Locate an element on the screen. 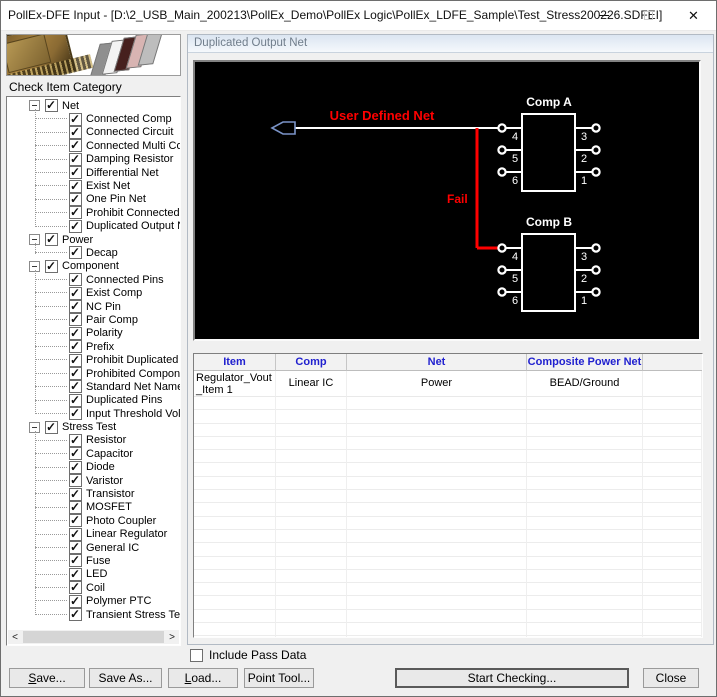 This screenshot has width=717, height=697. header-cell-composite-power-net: Composite Power Net is located at coordinates (585, 362).